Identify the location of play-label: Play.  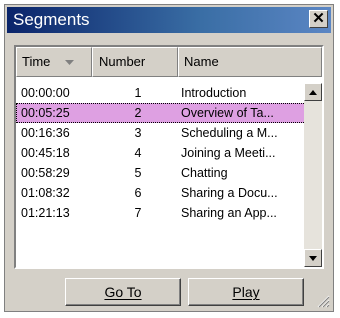
(246, 292).